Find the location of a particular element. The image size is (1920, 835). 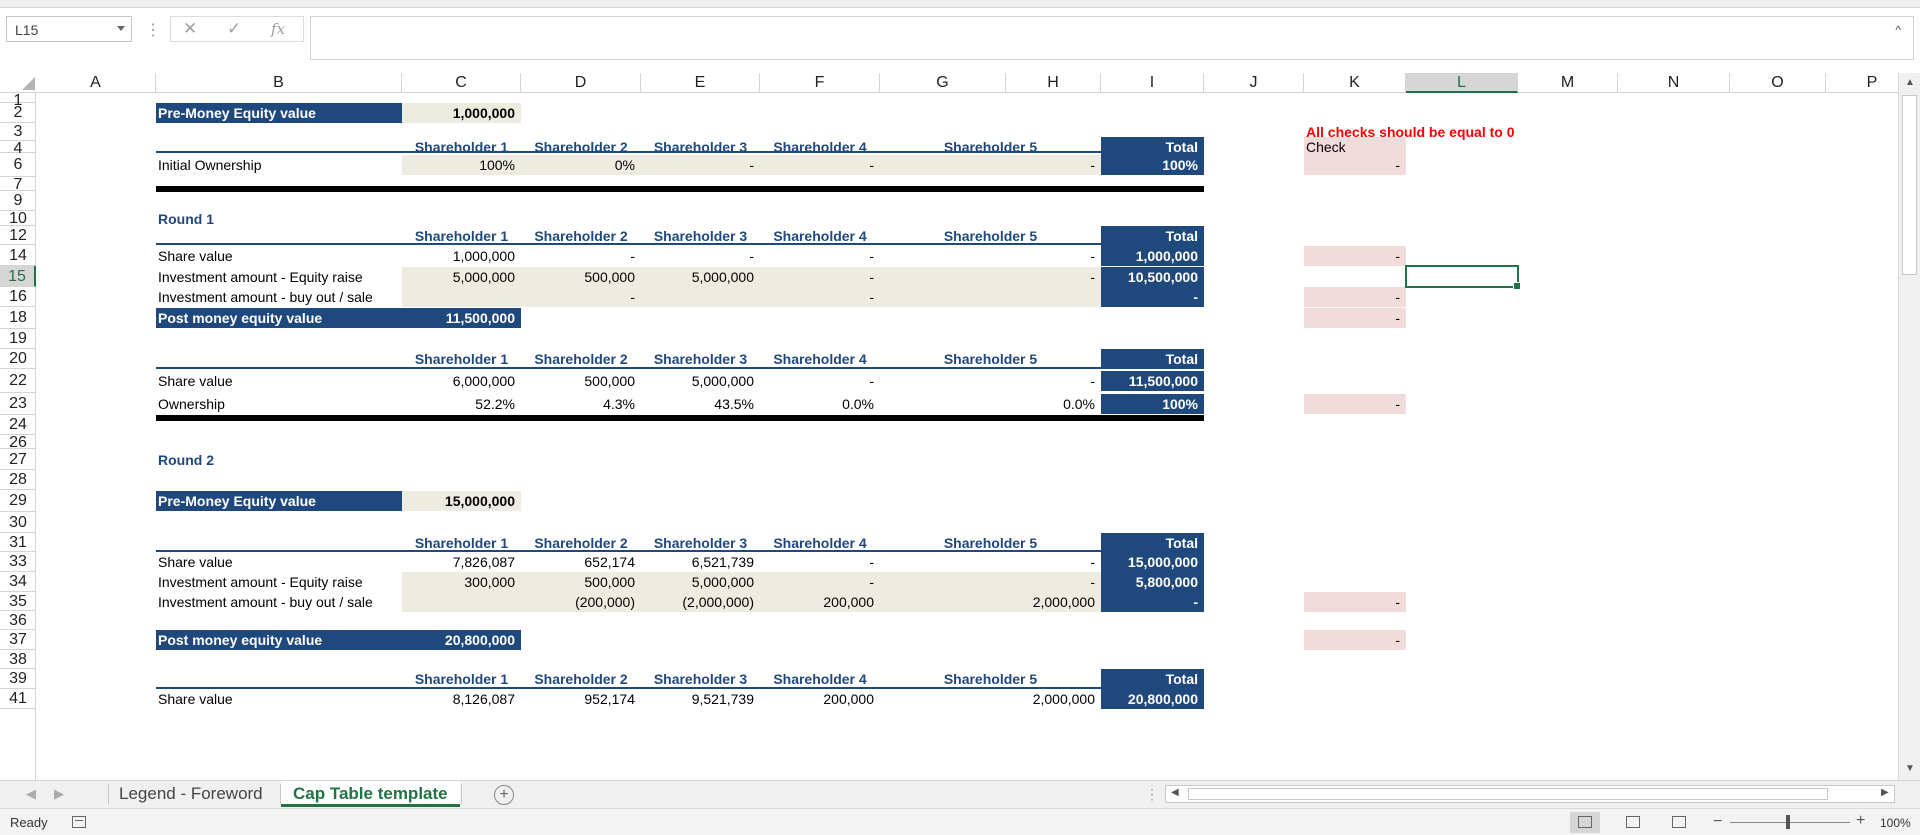

round2-equity-raise-shareholder-2: 500,000 is located at coordinates (581, 582).